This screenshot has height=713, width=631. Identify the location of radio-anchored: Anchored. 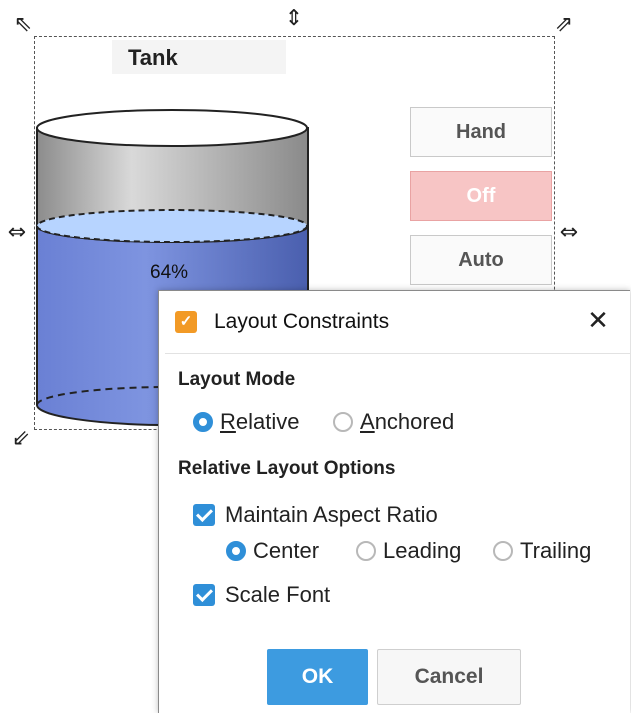
(393, 422).